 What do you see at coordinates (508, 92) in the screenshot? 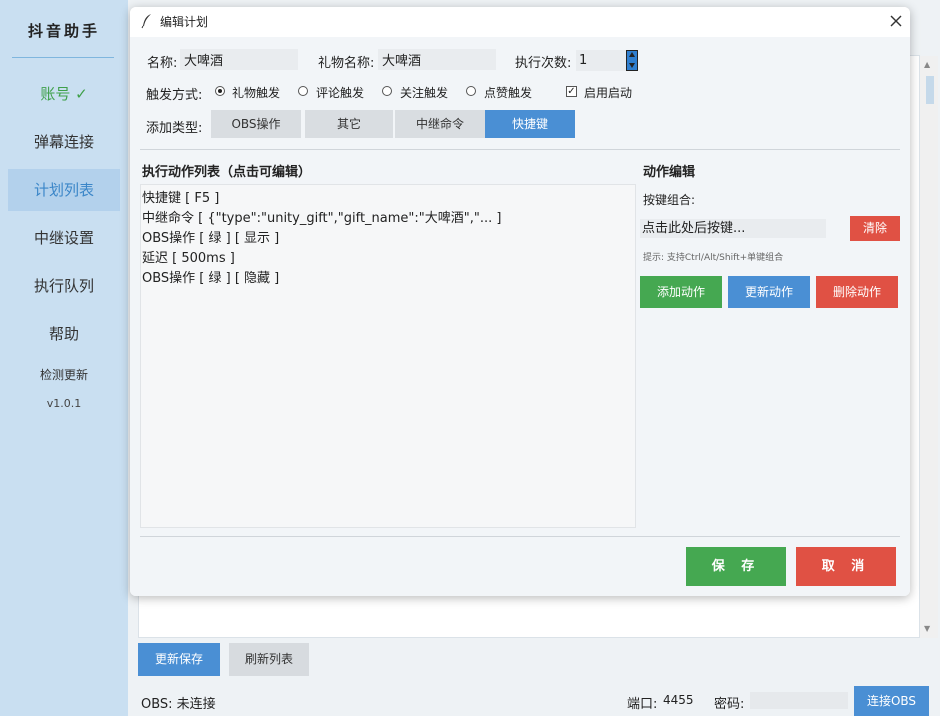
I see `like-trigger-label: 点赞触发` at bounding box center [508, 92].